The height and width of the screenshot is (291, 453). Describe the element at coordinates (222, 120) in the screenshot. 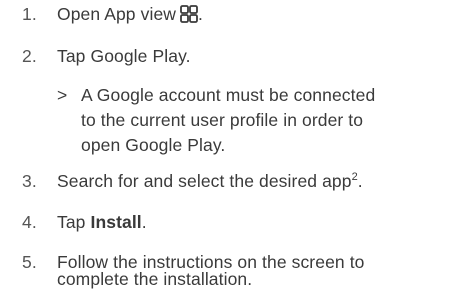

I see `note-line-2: to the current user profile in order to` at that location.